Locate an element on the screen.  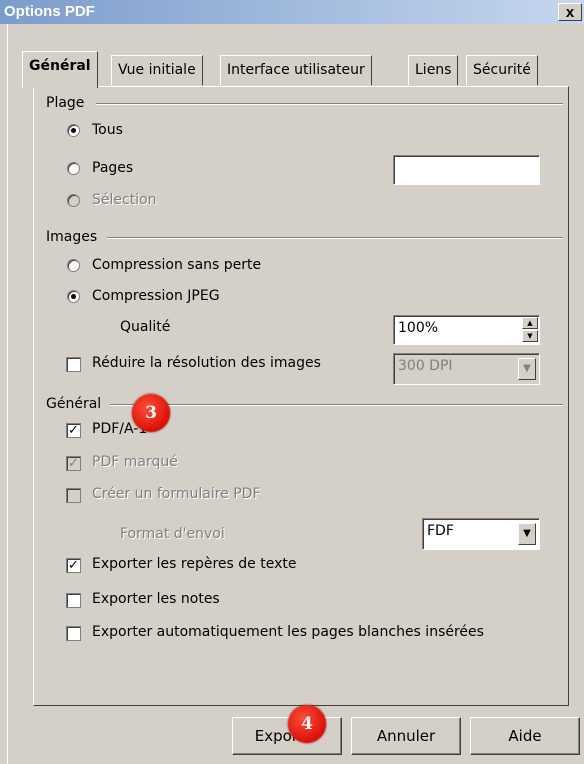
radio-tous-label: Tous is located at coordinates (107, 130).